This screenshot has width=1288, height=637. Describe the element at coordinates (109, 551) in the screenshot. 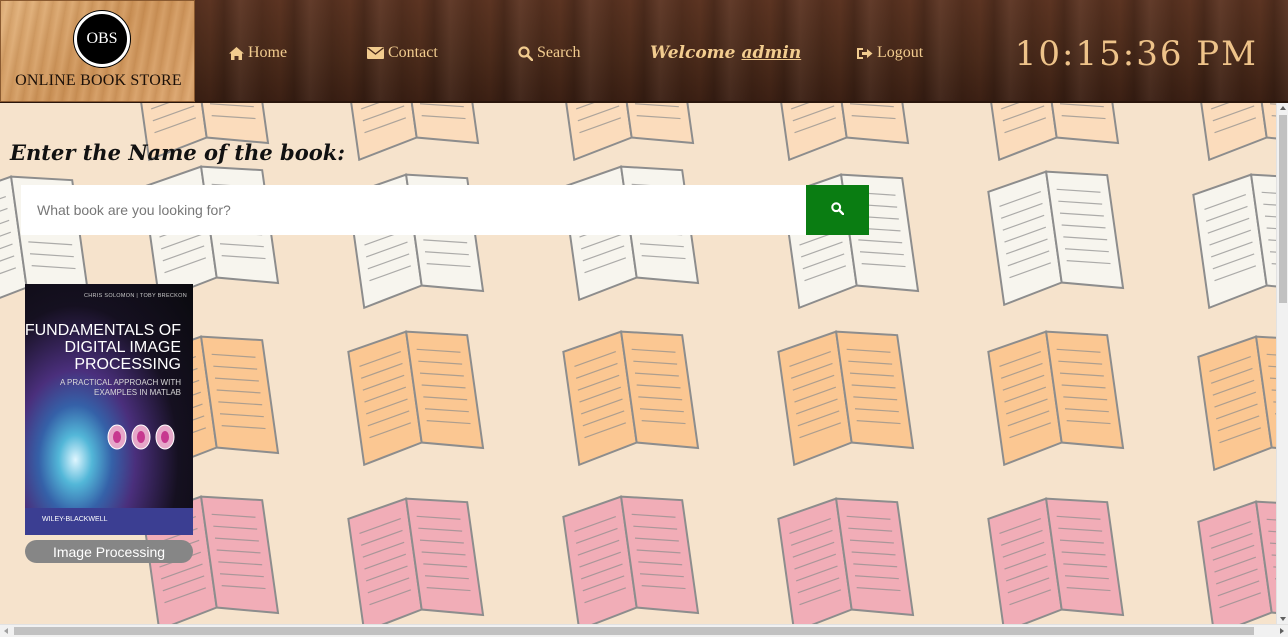

I see `book-caption-button: Image Processing` at that location.